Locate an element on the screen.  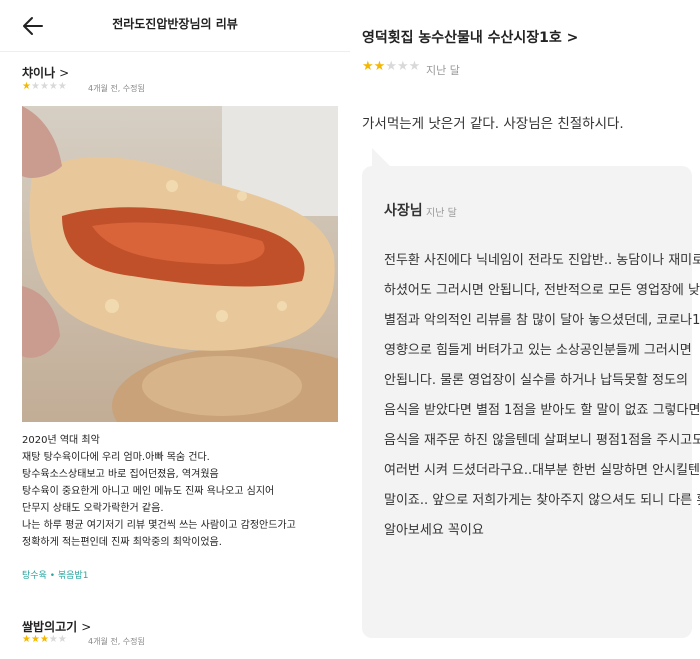
reply-line: 별점과 악의적인 리뷰를 참 많이 달아 놓으셨던데, 코로나19 is located at coordinates (542, 320).